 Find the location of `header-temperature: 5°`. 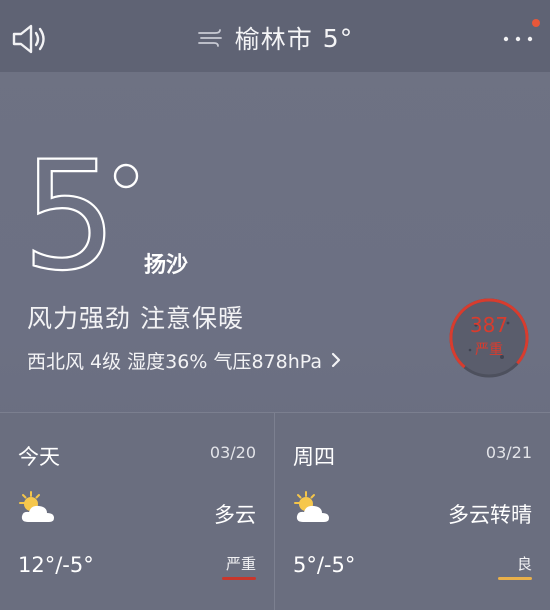

header-temperature: 5° is located at coordinates (338, 38).